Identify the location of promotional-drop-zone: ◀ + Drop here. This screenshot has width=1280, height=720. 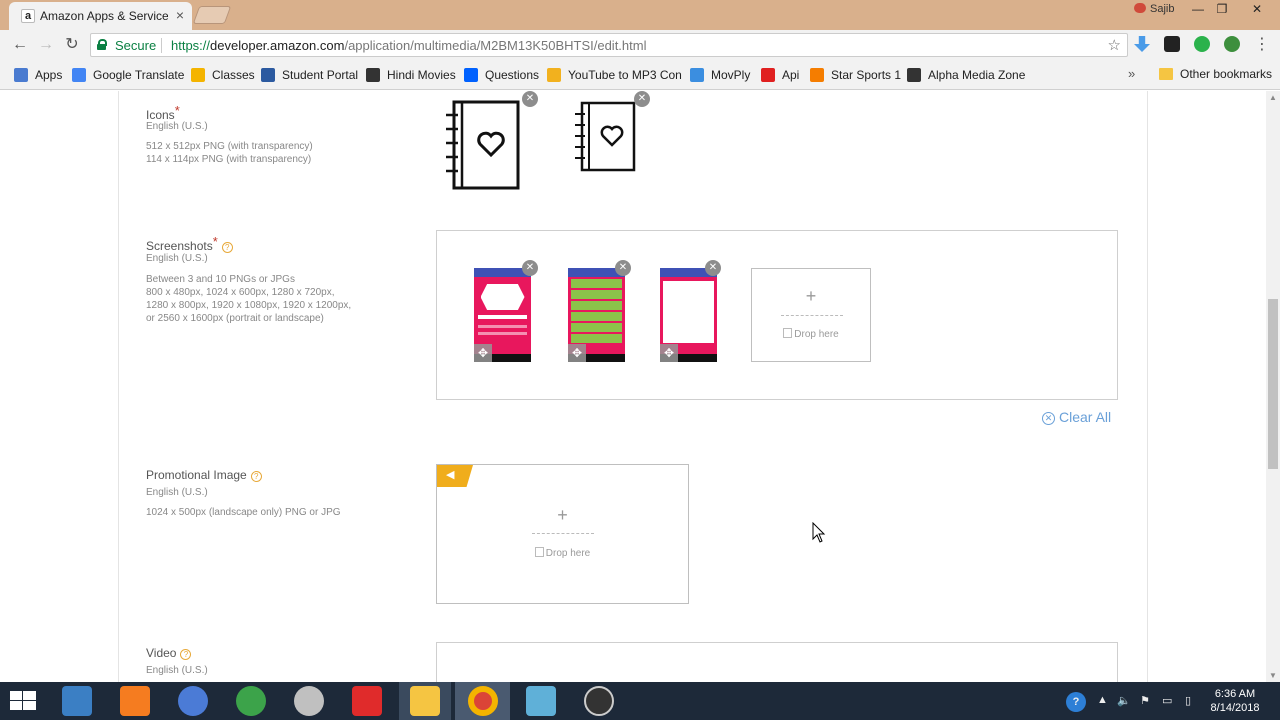
(562, 534).